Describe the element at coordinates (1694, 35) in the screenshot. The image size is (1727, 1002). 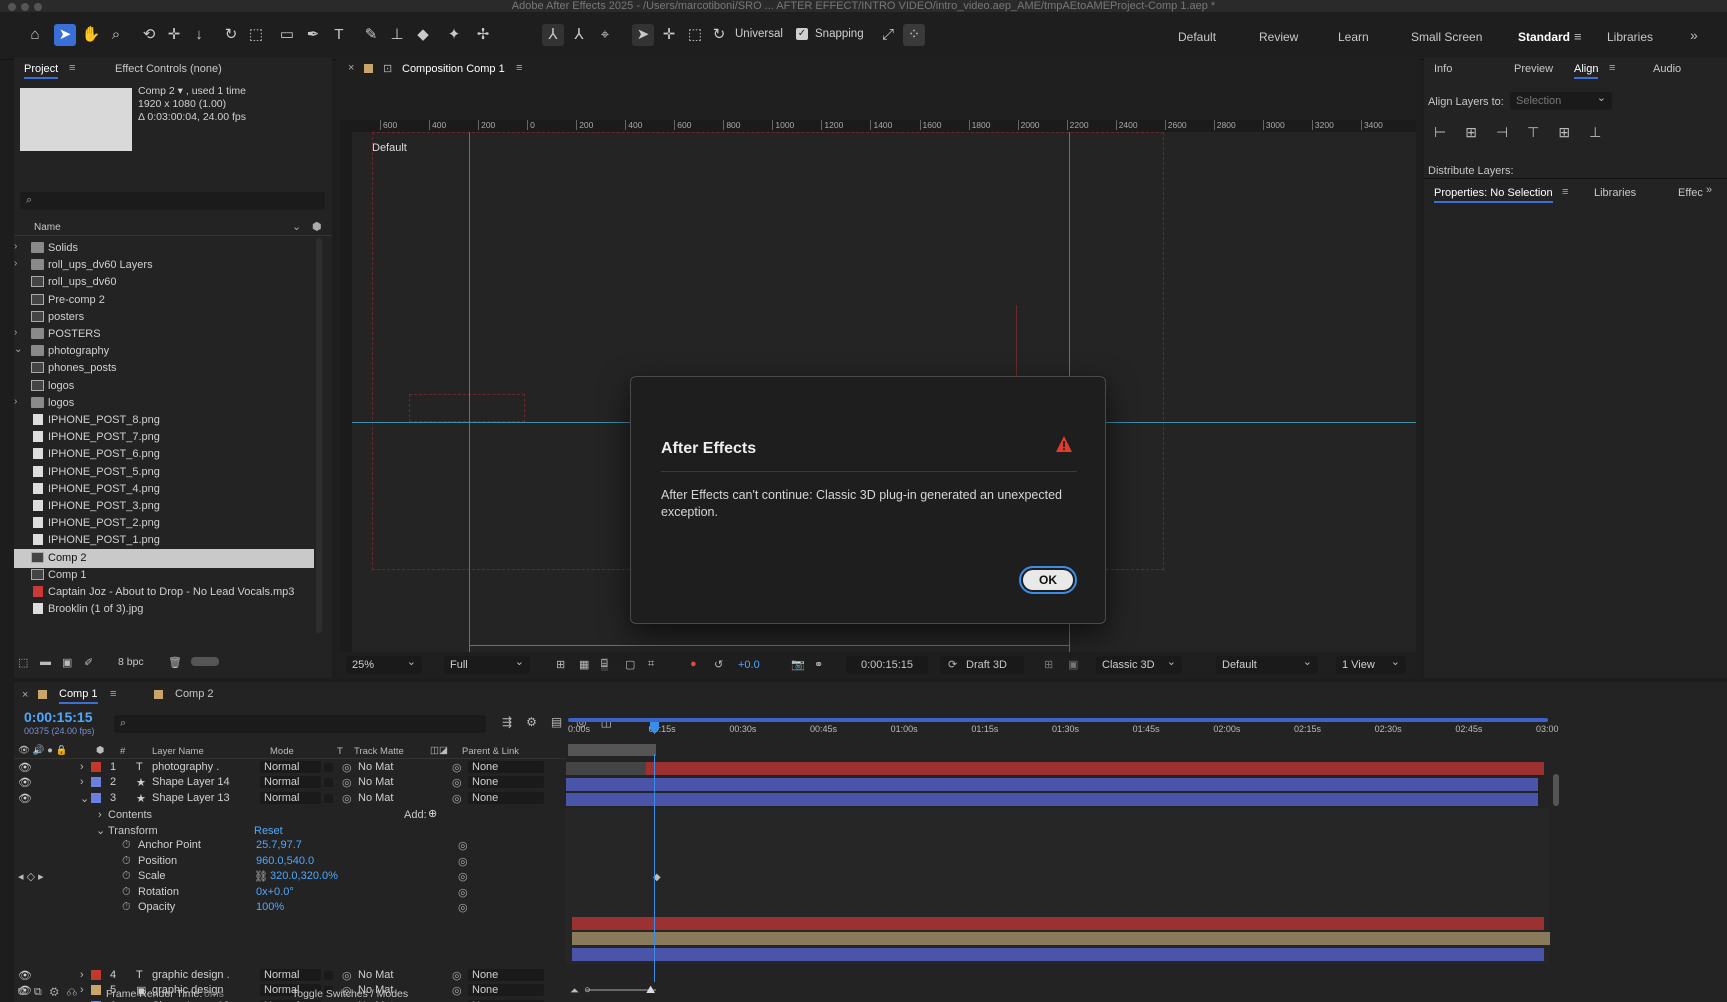
I see `overflow-chevron-icon: »` at that location.